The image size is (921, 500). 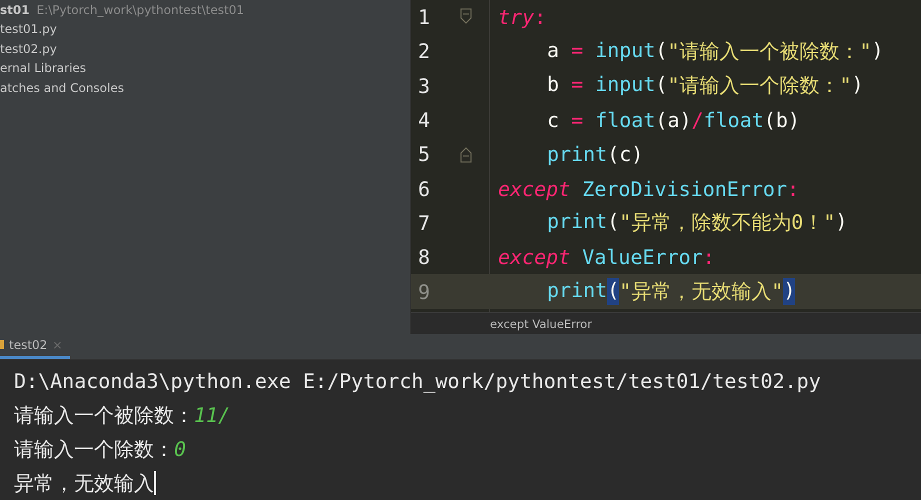 I want to click on line-number: 2, so click(x=424, y=51).